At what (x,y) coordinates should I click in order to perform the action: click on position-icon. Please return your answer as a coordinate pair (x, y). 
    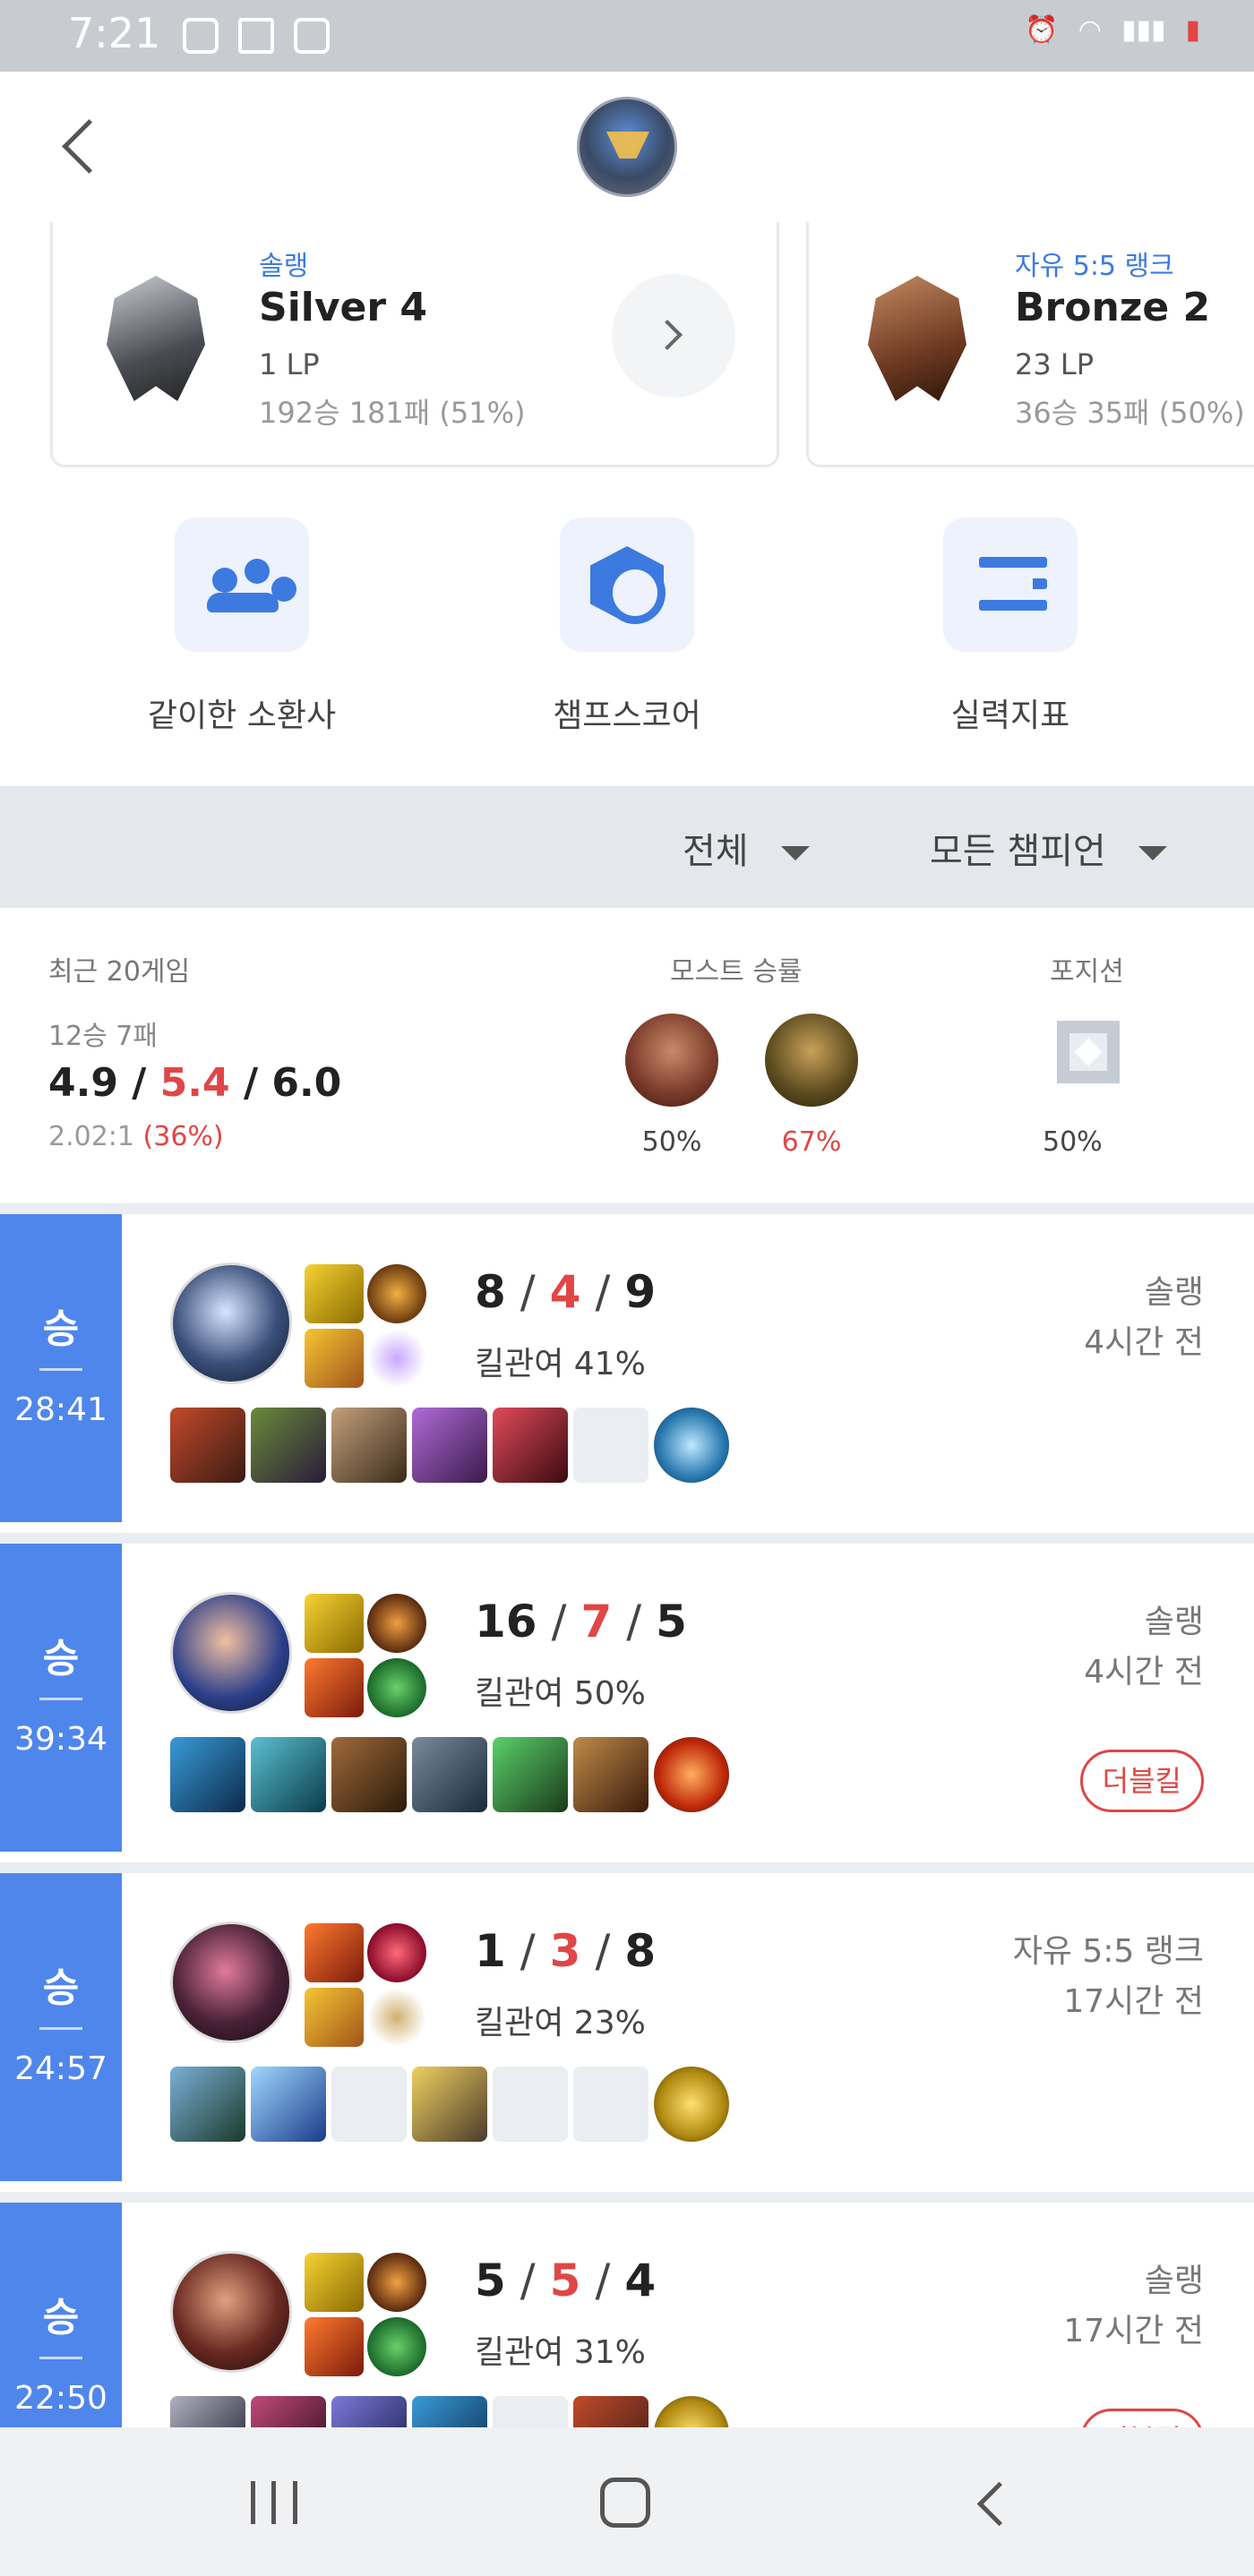
    Looking at the image, I should click on (1088, 1052).